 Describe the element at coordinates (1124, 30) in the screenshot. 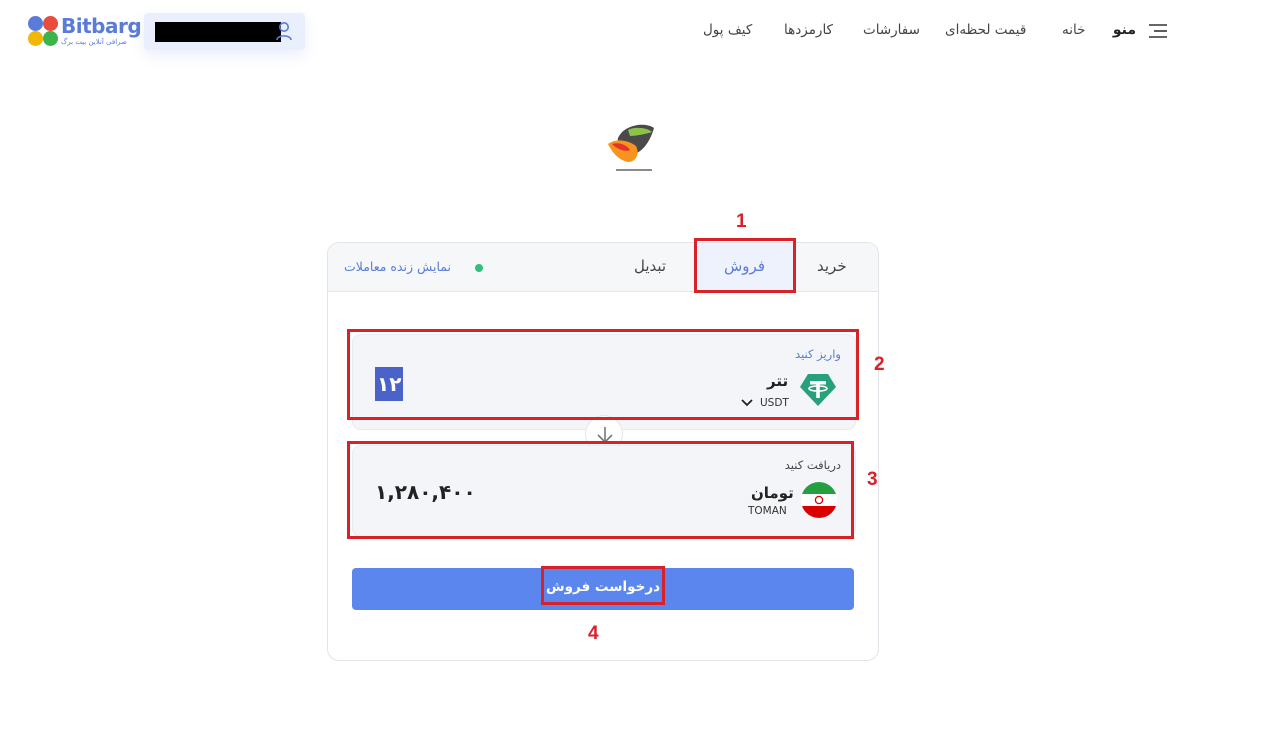

I see `menu-label: منو` at that location.